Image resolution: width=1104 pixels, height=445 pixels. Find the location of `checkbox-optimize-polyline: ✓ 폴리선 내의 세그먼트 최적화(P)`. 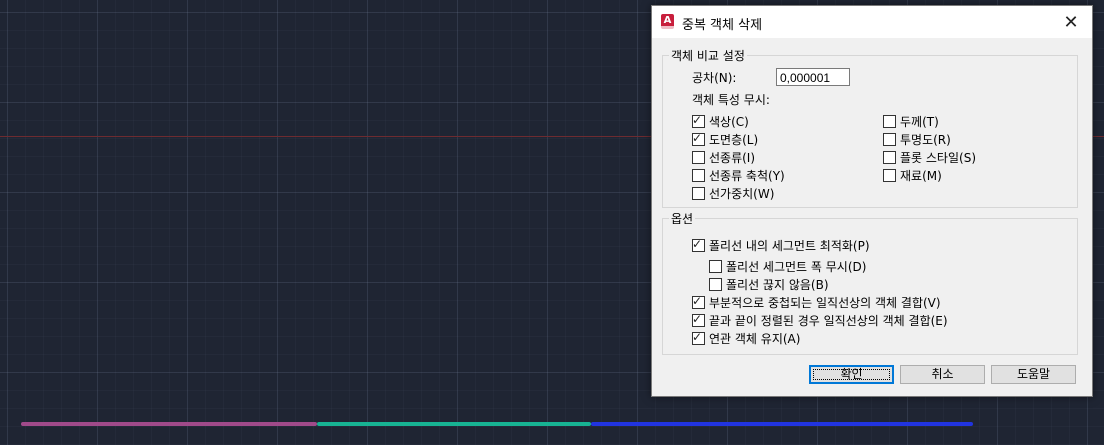

checkbox-optimize-polyline: ✓ 폴리선 내의 세그먼트 최적화(P) is located at coordinates (781, 245).